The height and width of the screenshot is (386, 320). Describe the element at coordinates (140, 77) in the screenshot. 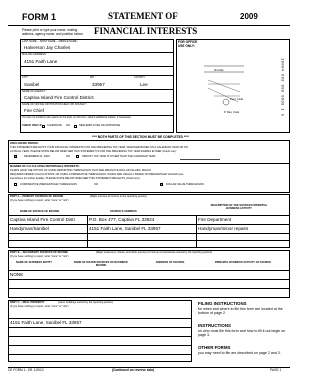

I see `county-label: COUNTY :` at that location.